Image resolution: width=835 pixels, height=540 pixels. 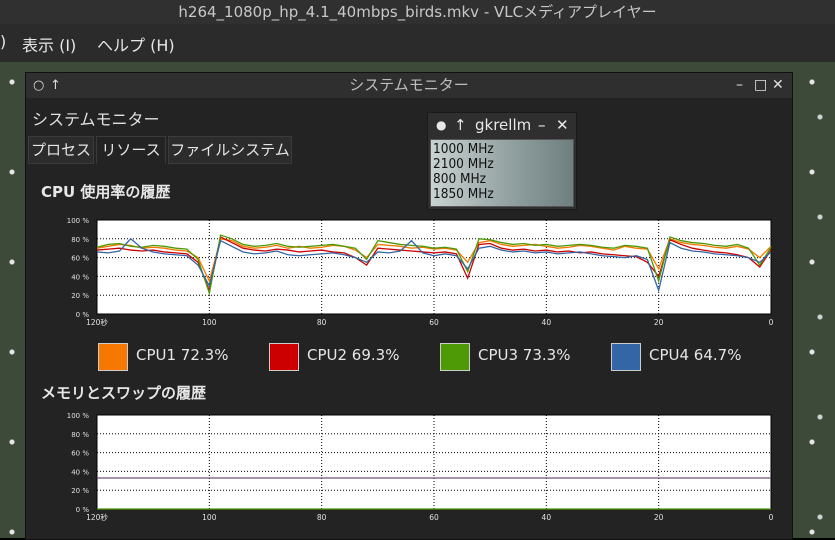 I want to click on cpu-freq-2: 2100 MHz, so click(x=463, y=164).